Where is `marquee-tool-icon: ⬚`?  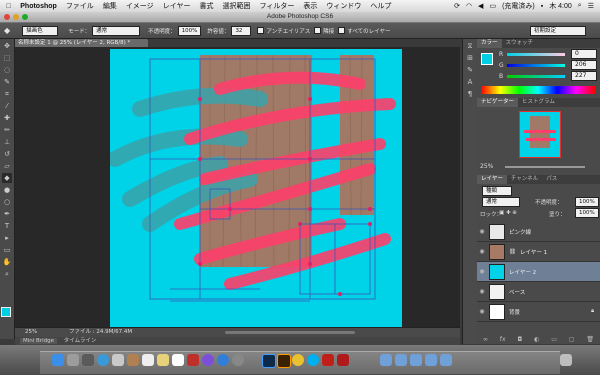 marquee-tool-icon: ⬚ is located at coordinates (7, 58).